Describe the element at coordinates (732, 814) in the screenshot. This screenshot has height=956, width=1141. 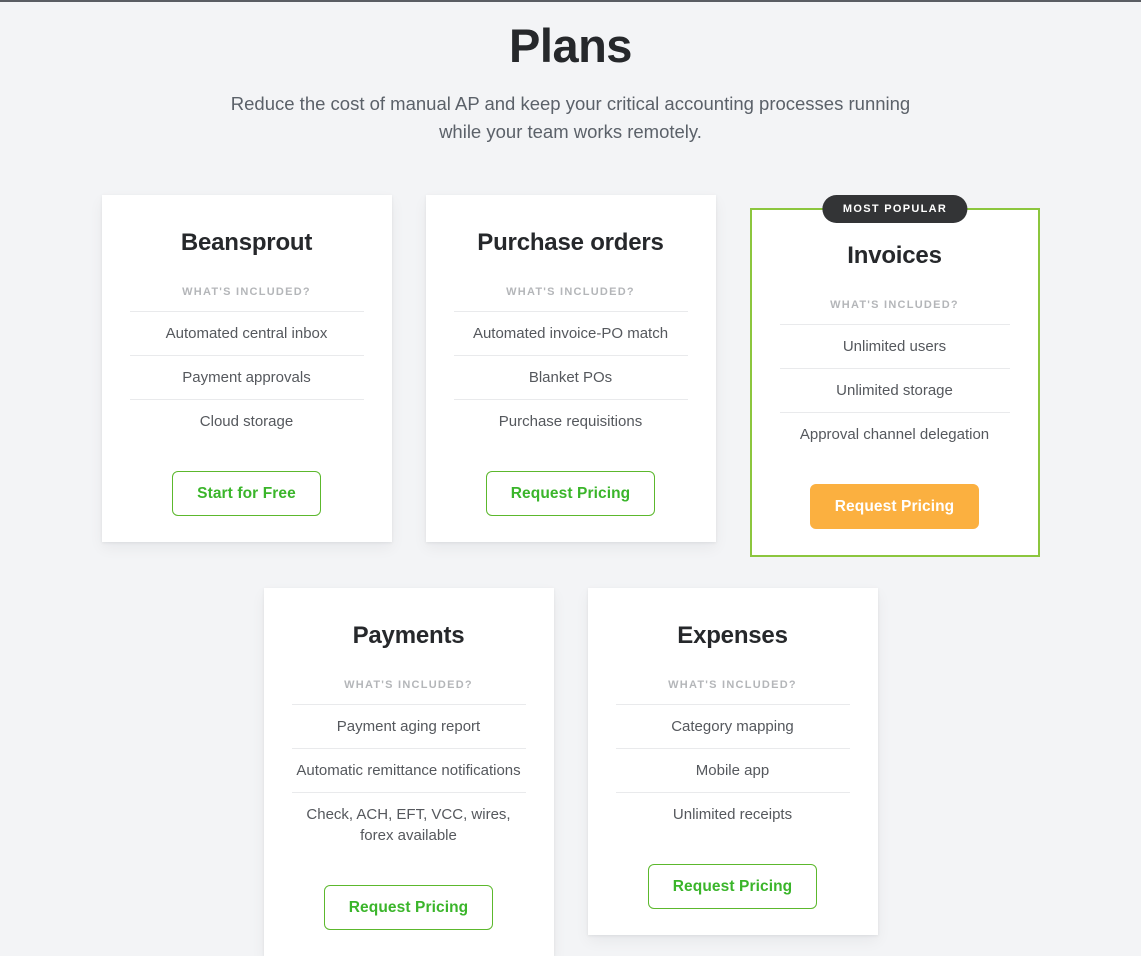
I see `feature-item: Unlimited receipts` at that location.